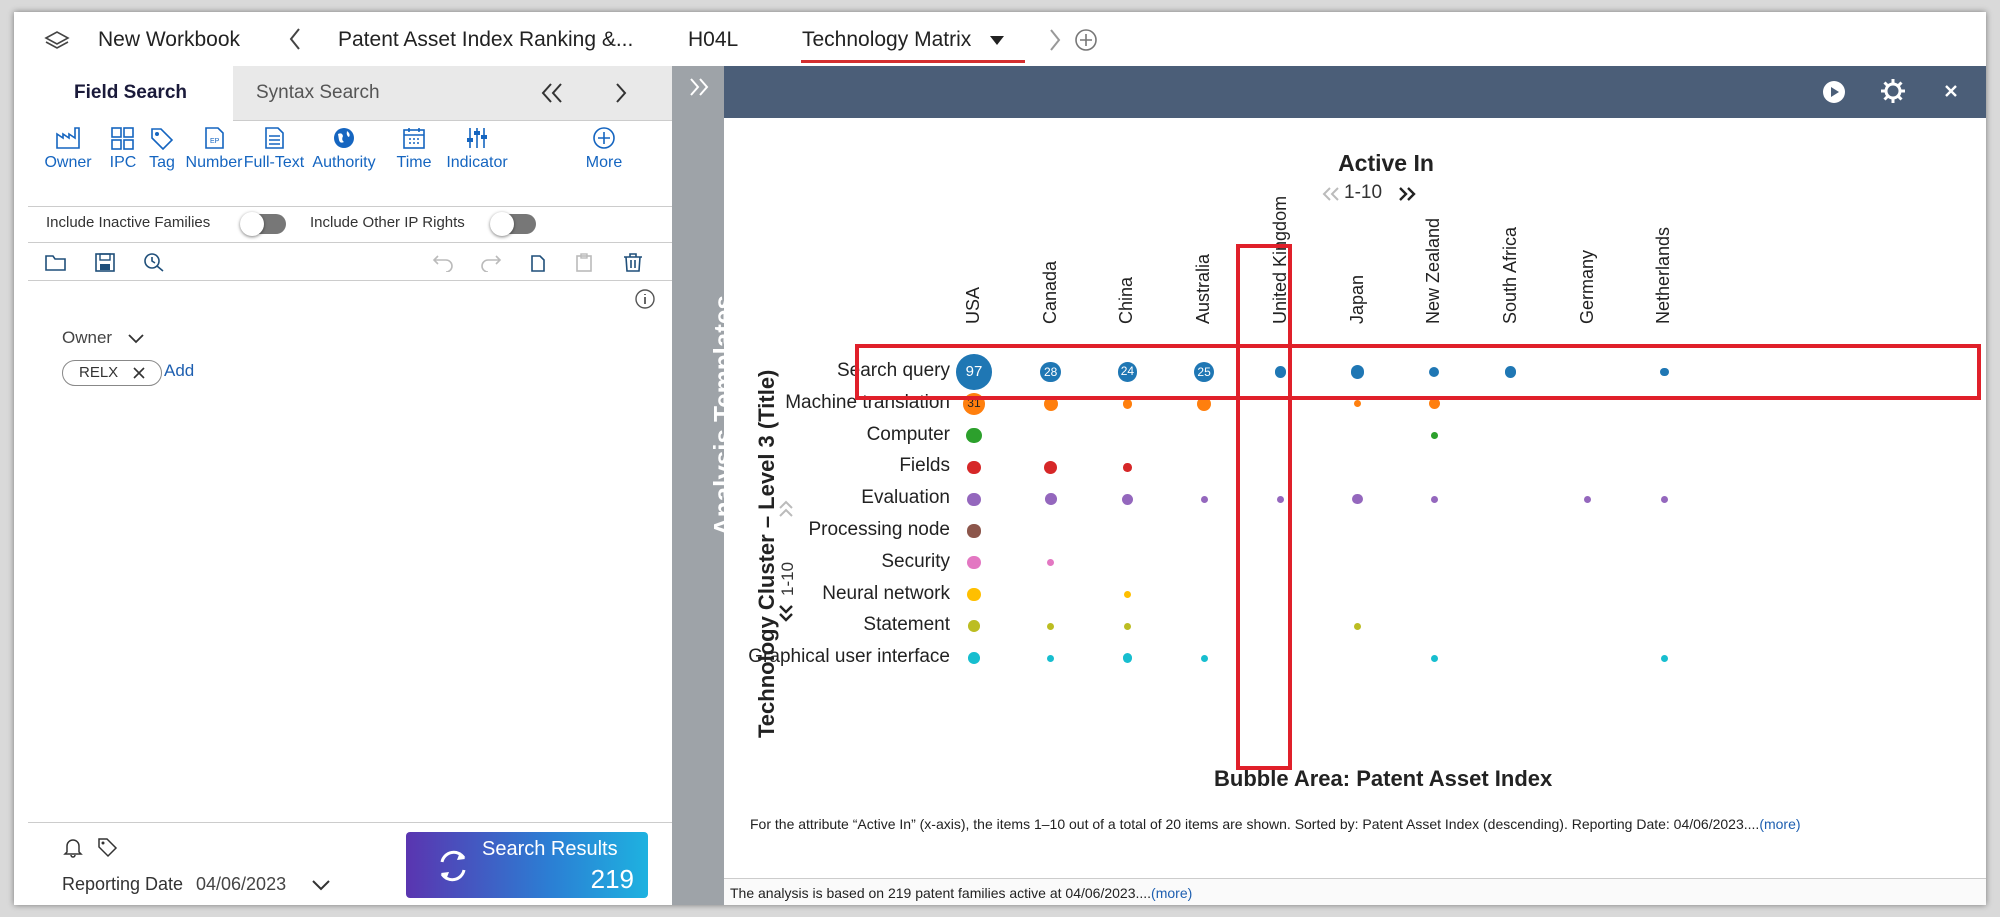 Image resolution: width=2000 pixels, height=917 pixels. Describe the element at coordinates (612, 879) in the screenshot. I see `search-results-count: 219` at that location.